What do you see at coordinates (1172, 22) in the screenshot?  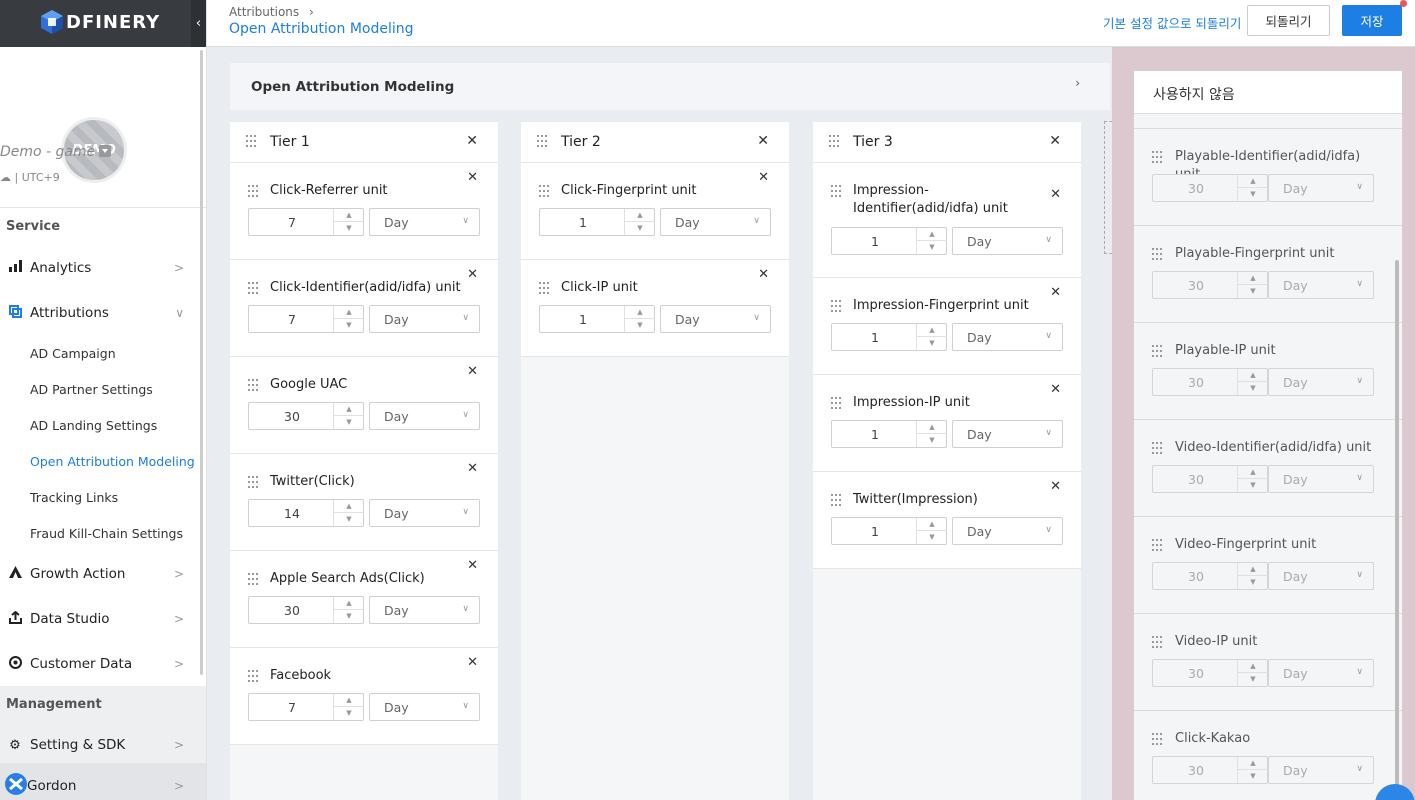 I see `reset-defaults-link: 기본 설정 값으로 되돌리기` at bounding box center [1172, 22].